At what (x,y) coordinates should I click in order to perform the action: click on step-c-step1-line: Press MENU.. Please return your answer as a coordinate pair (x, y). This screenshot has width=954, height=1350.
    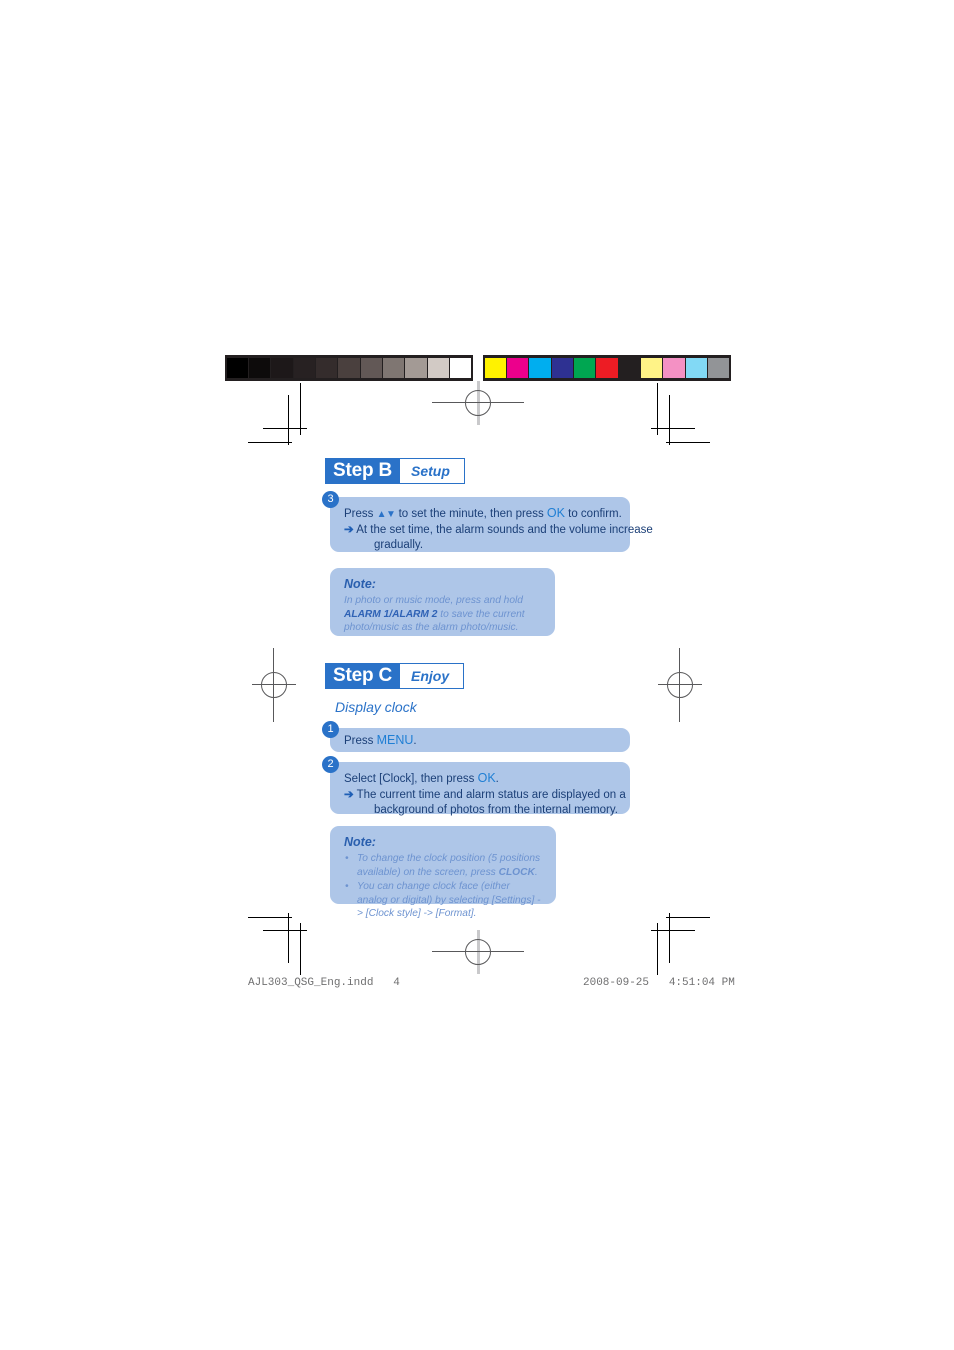
    Looking at the image, I should click on (480, 741).